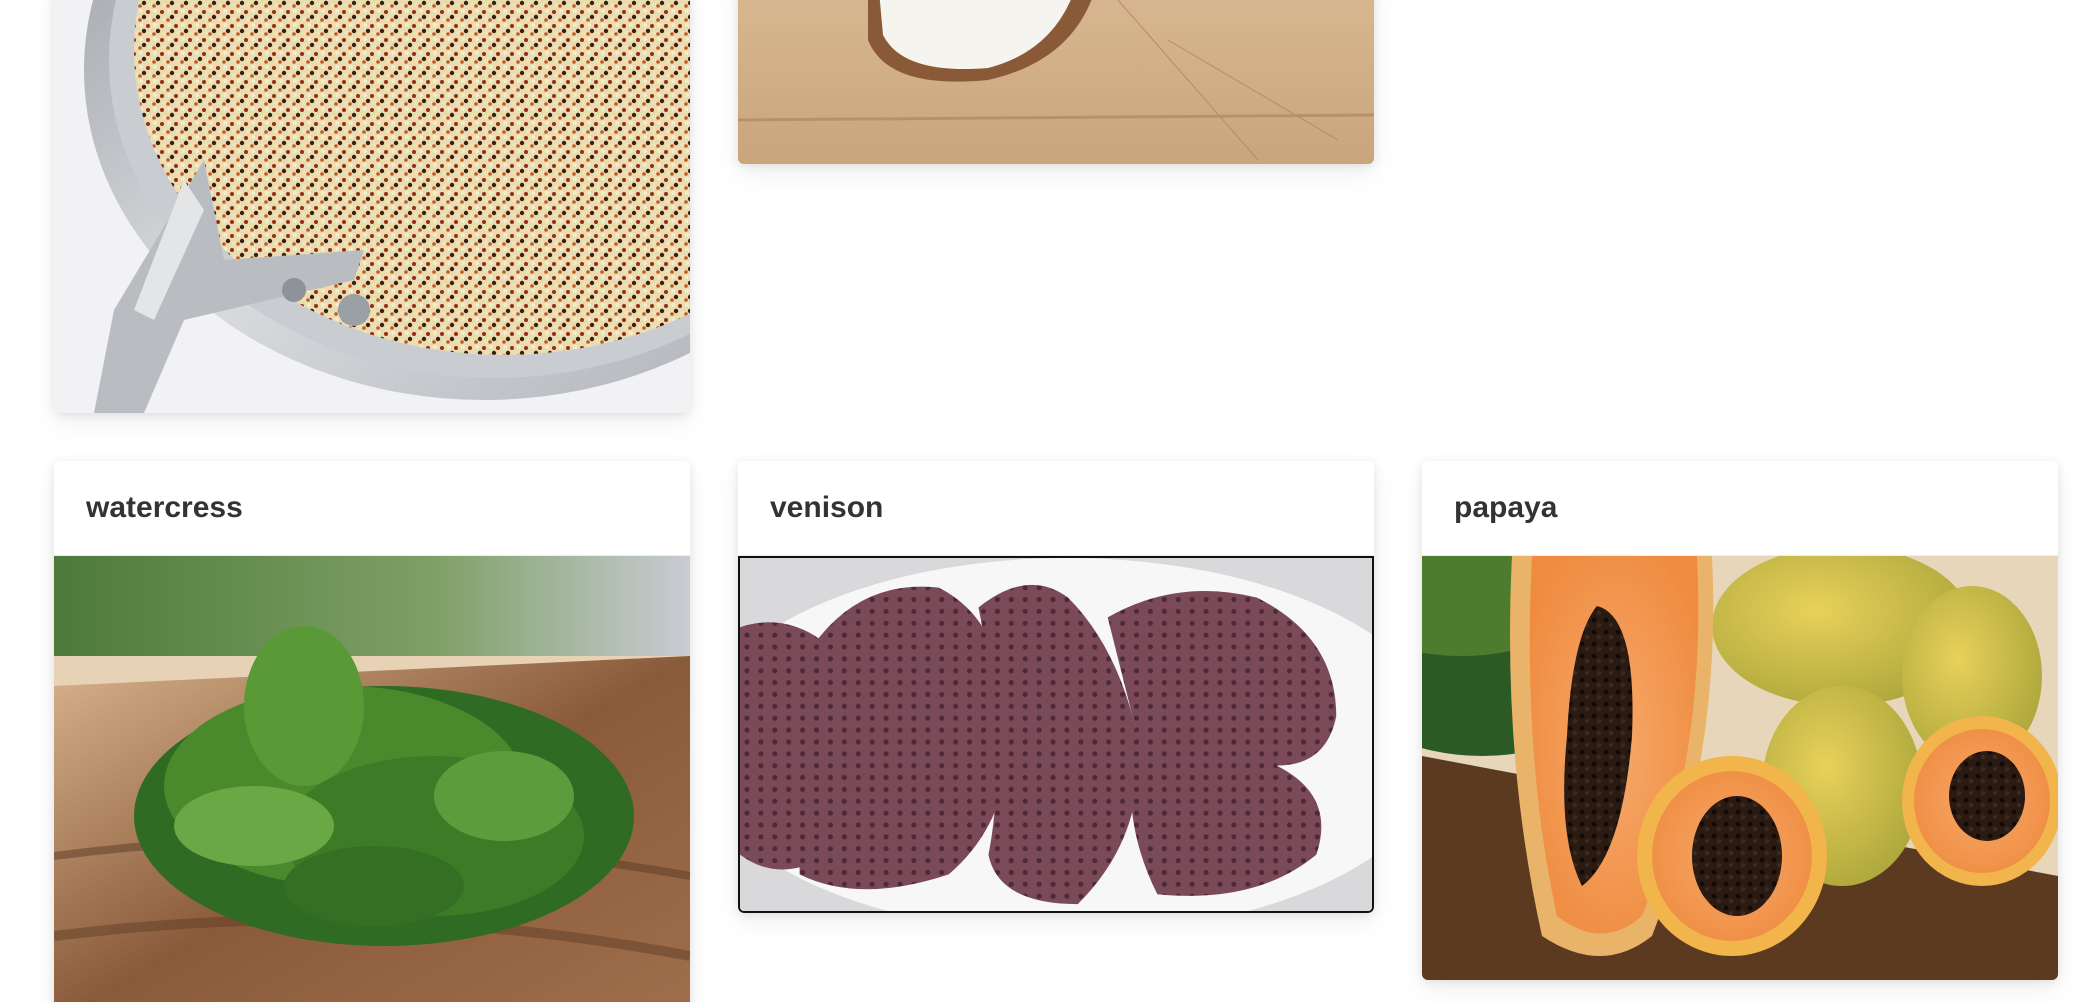  What do you see at coordinates (372, 508) in the screenshot?
I see `card-header: watercress` at bounding box center [372, 508].